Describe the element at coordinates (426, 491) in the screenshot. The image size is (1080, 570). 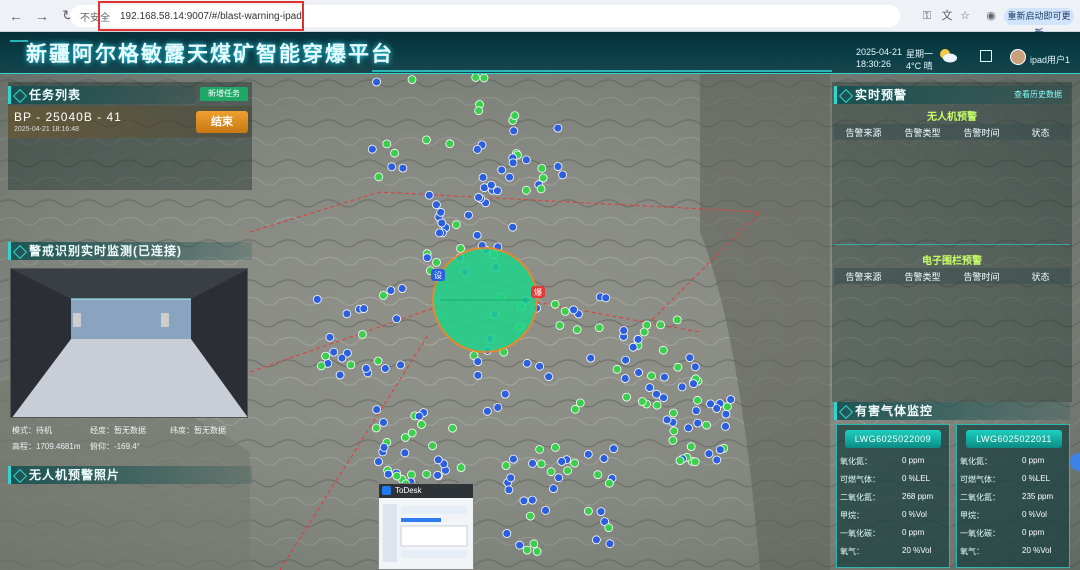
I see `todesk-titlebar: ToDesk` at that location.